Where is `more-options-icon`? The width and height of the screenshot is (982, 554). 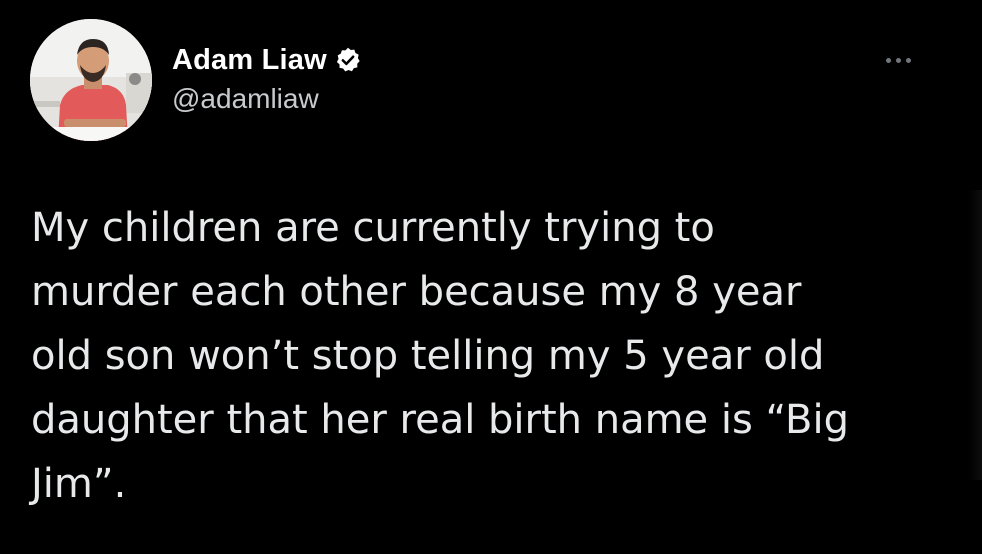 more-options-icon is located at coordinates (898, 60).